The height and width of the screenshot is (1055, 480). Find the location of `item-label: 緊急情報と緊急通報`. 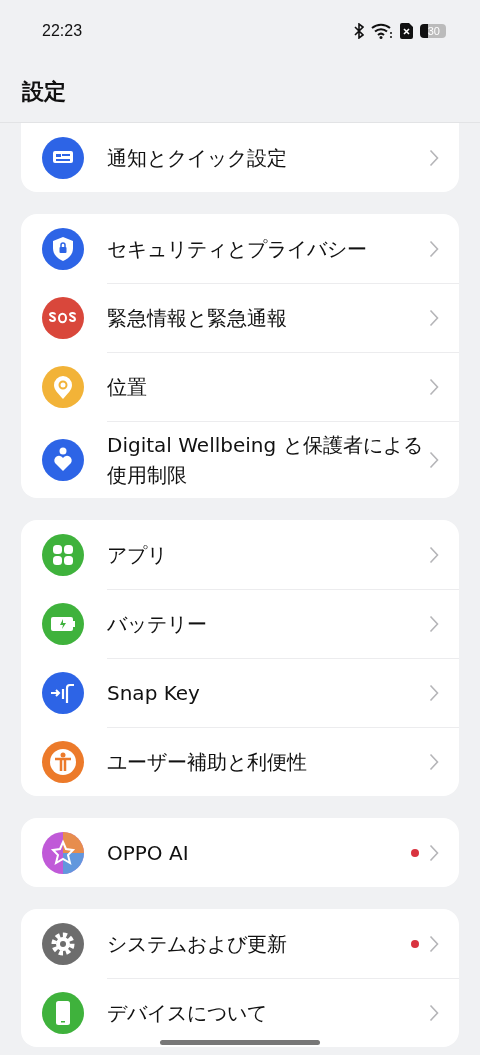

item-label: 緊急情報と緊急通報 is located at coordinates (197, 318).